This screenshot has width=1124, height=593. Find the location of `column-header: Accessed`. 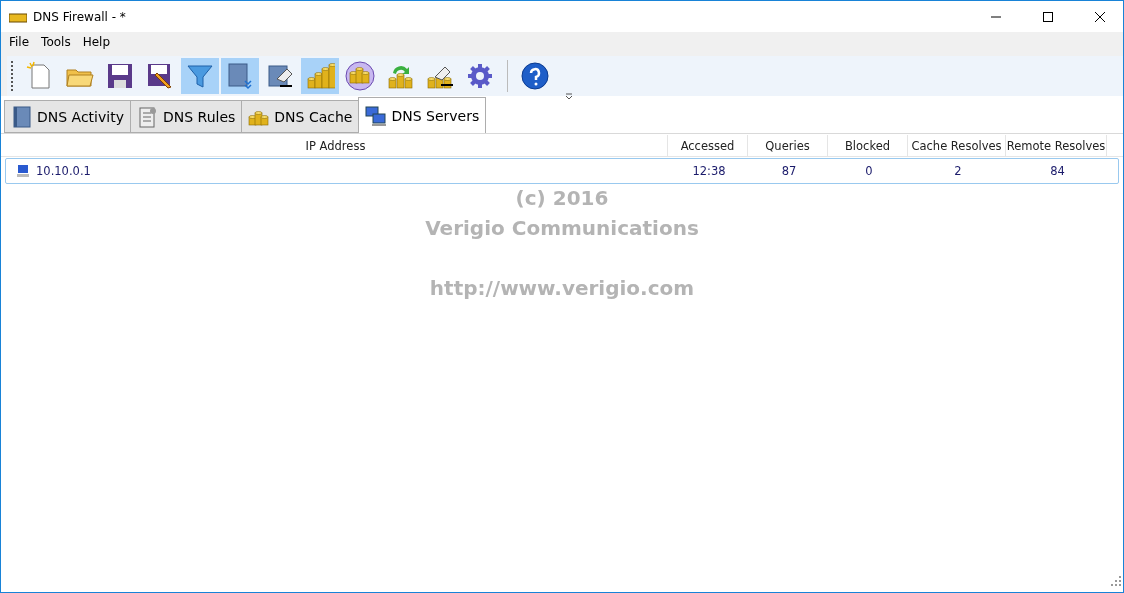

column-header: Accessed is located at coordinates (708, 145).